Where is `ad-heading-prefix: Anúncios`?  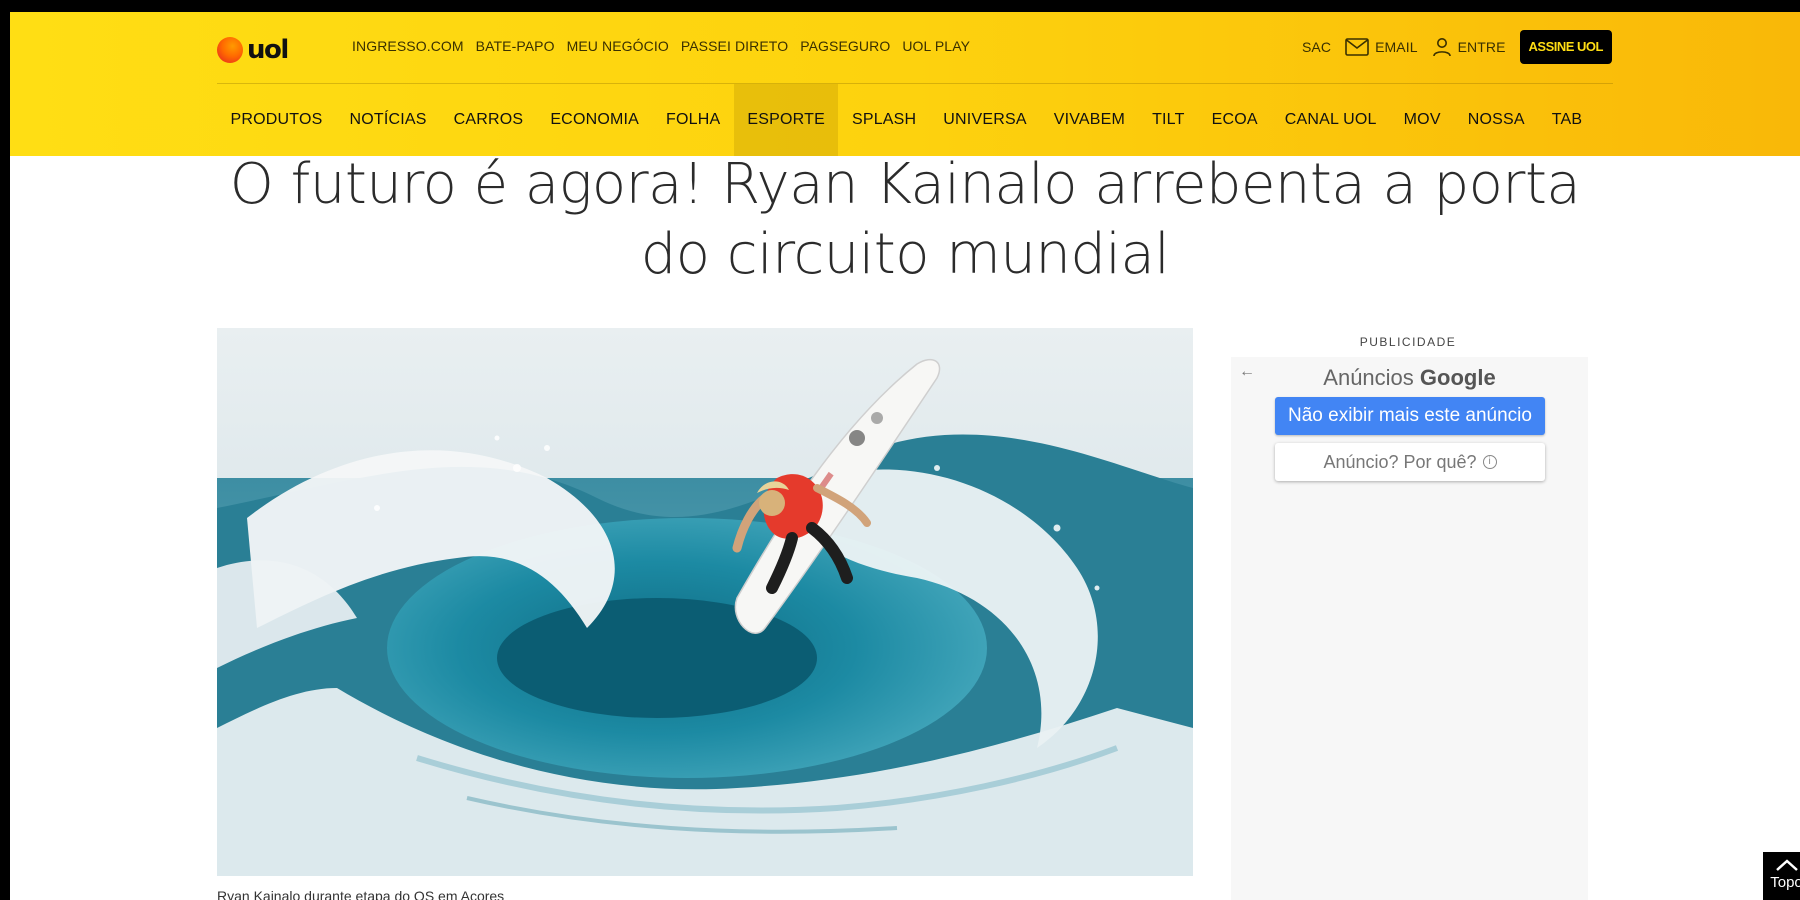
ad-heading-prefix: Anúncios is located at coordinates (1368, 377).